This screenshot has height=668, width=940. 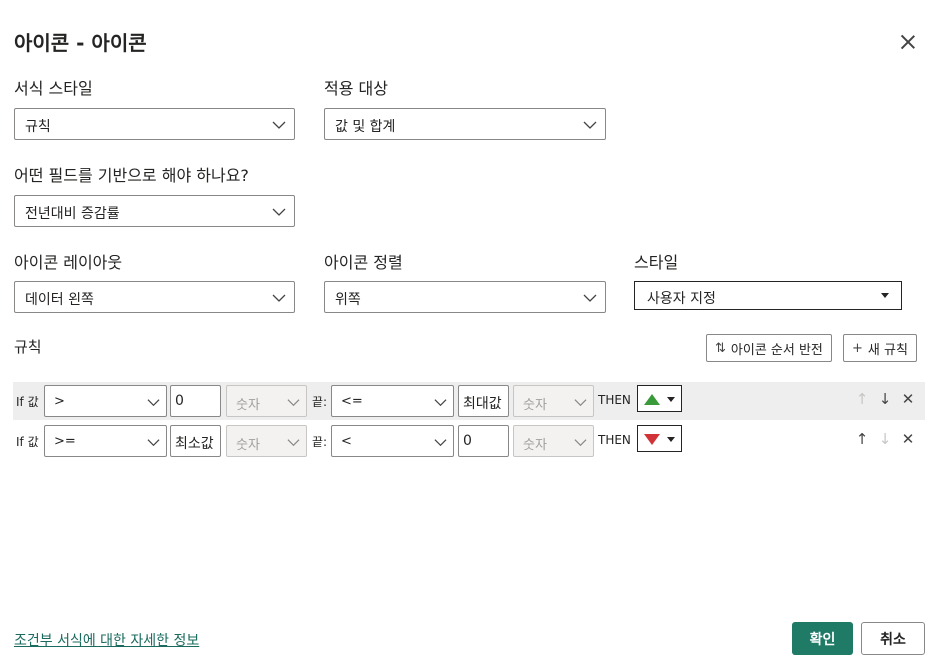 What do you see at coordinates (59, 300) in the screenshot?
I see `icon-layout-value: 데이터 왼쪽` at bounding box center [59, 300].